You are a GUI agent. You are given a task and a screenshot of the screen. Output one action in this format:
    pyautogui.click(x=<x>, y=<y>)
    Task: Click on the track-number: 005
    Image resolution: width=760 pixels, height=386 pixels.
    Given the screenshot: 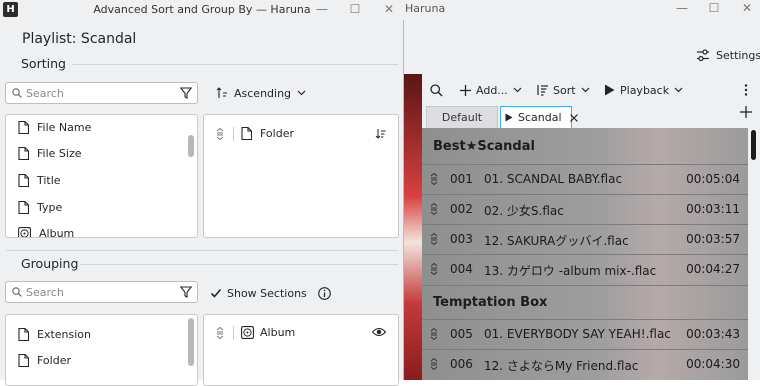 What is the action you would take?
    pyautogui.click(x=461, y=334)
    